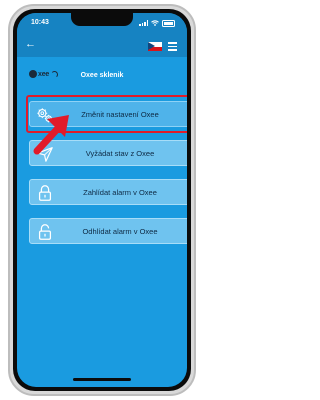  What do you see at coordinates (45, 232) in the screenshot?
I see `padlock-open-icon` at bounding box center [45, 232].